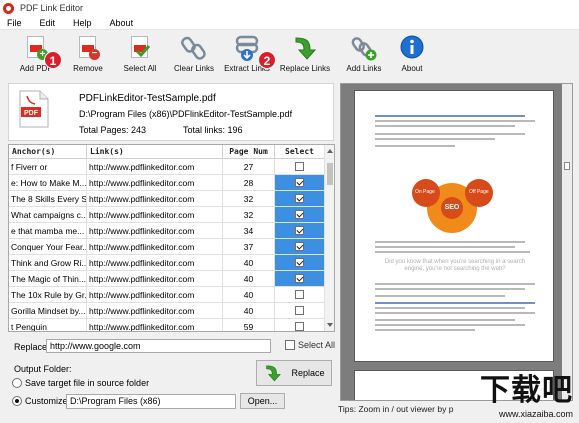 Image resolution: width=579 pixels, height=423 pixels. I want to click on scroll-up-icon, so click(330, 151).